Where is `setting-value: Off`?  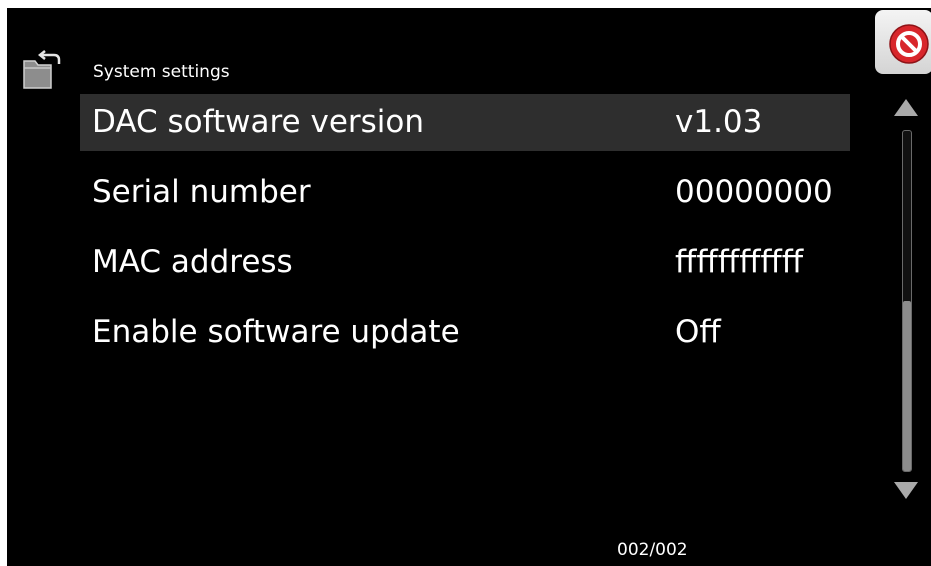 setting-value: Off is located at coordinates (698, 332).